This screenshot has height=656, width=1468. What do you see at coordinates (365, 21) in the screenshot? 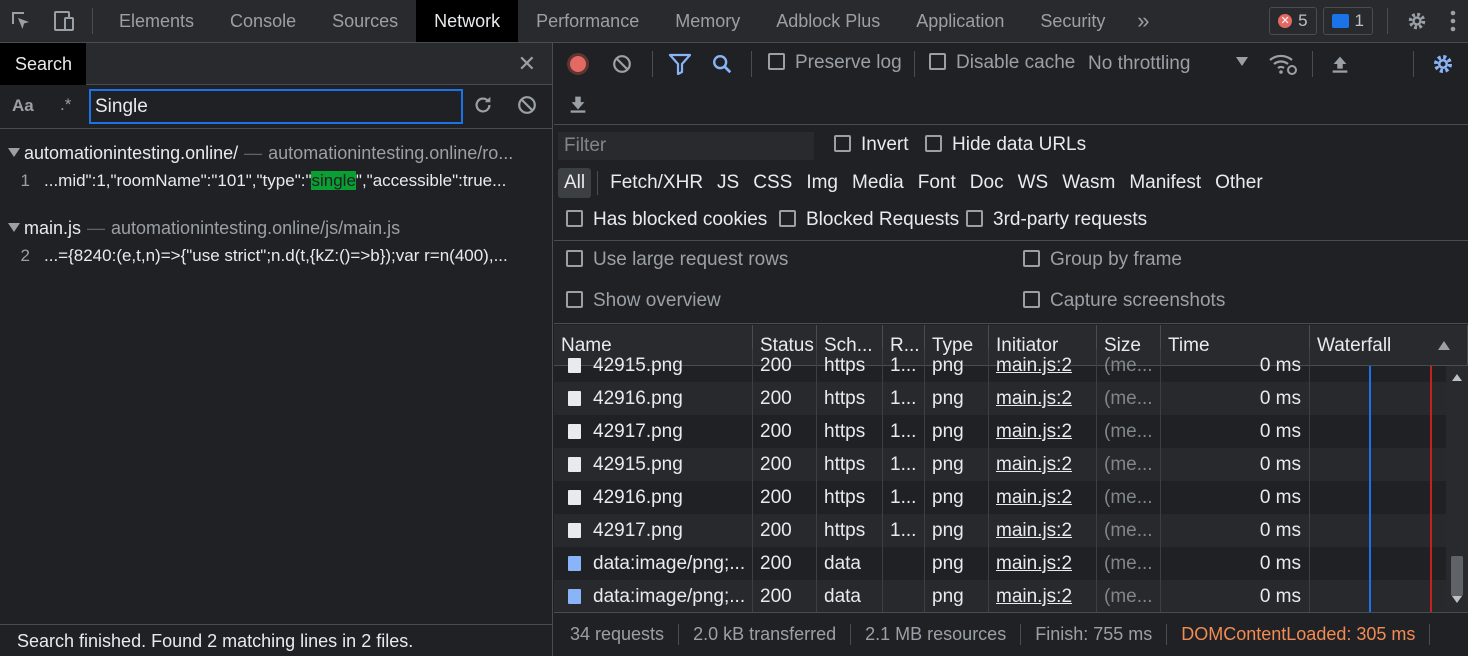
I see `tab-sources: Sources` at bounding box center [365, 21].